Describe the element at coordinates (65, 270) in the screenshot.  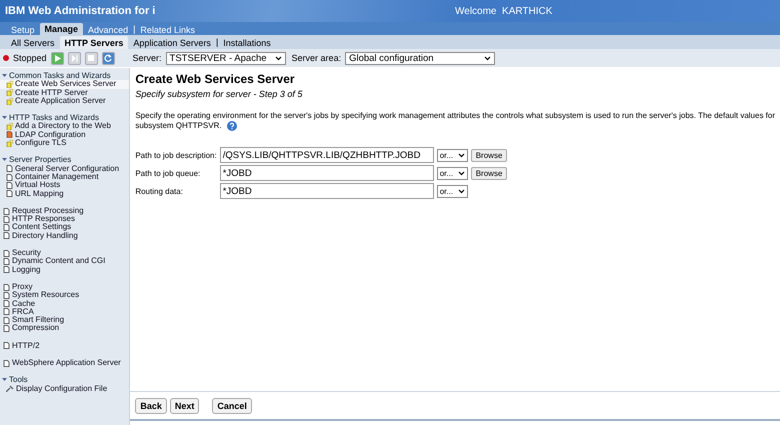
I see `nav-item: Logging` at that location.